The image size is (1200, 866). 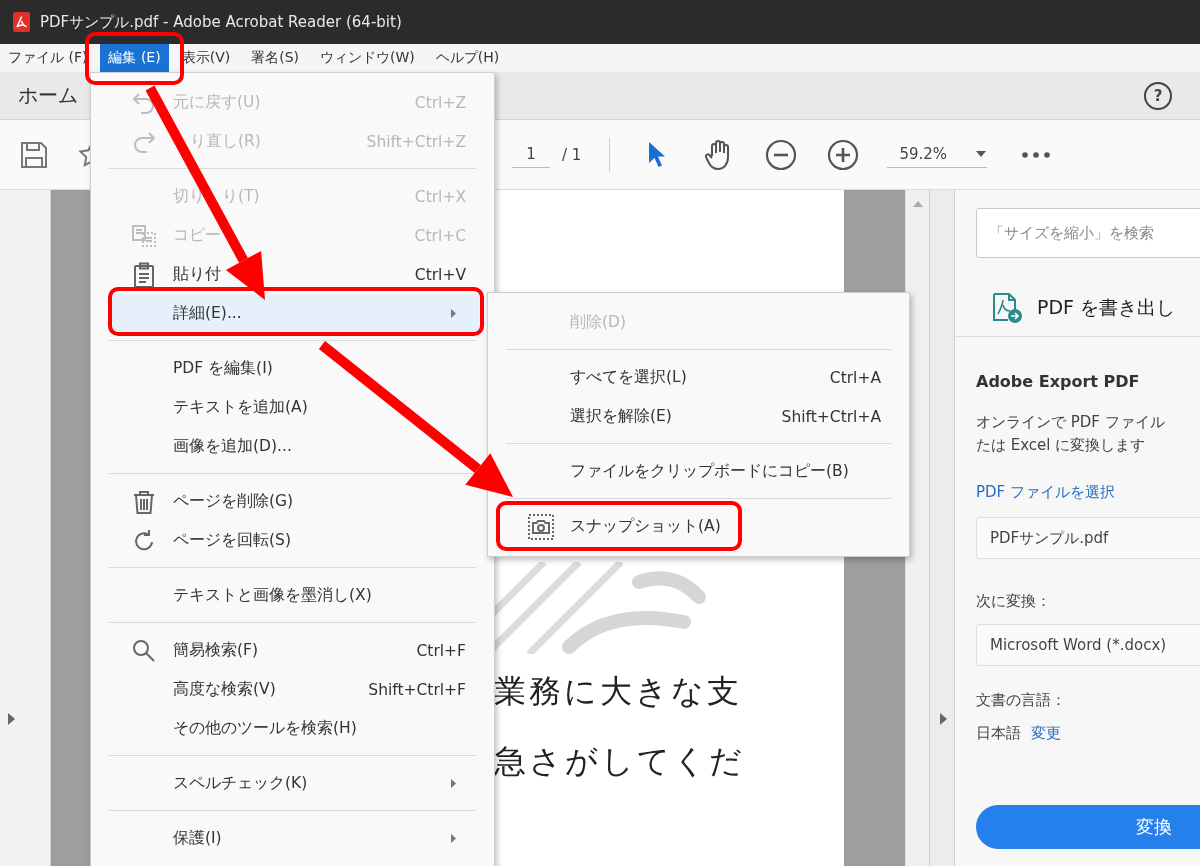 What do you see at coordinates (416, 141) in the screenshot?
I see `shortcut-text: Shift+Ctrl+Z` at bounding box center [416, 141].